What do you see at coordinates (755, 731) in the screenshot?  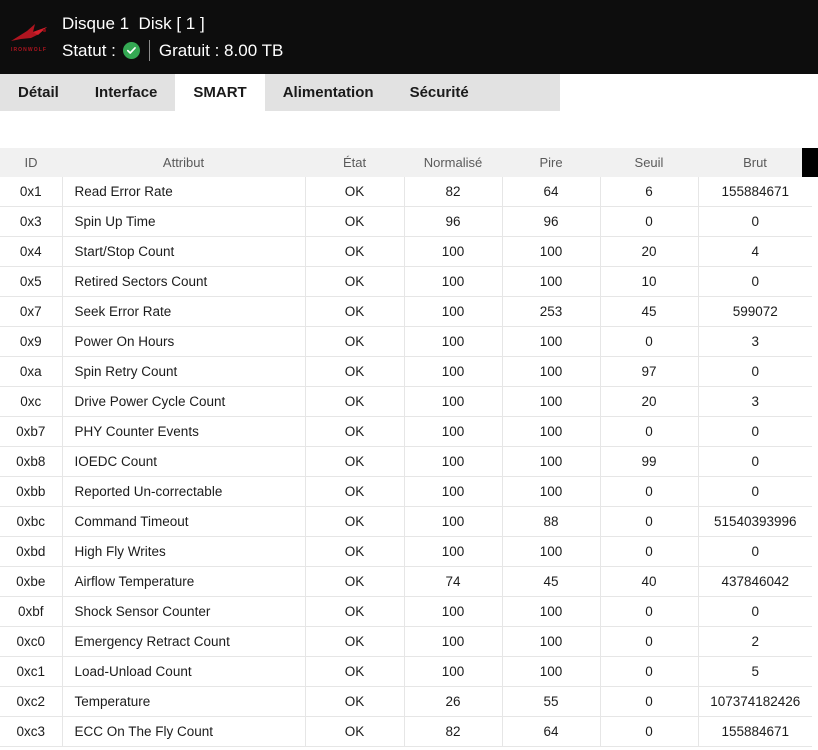 I see `cell-brut: 155884671` at bounding box center [755, 731].